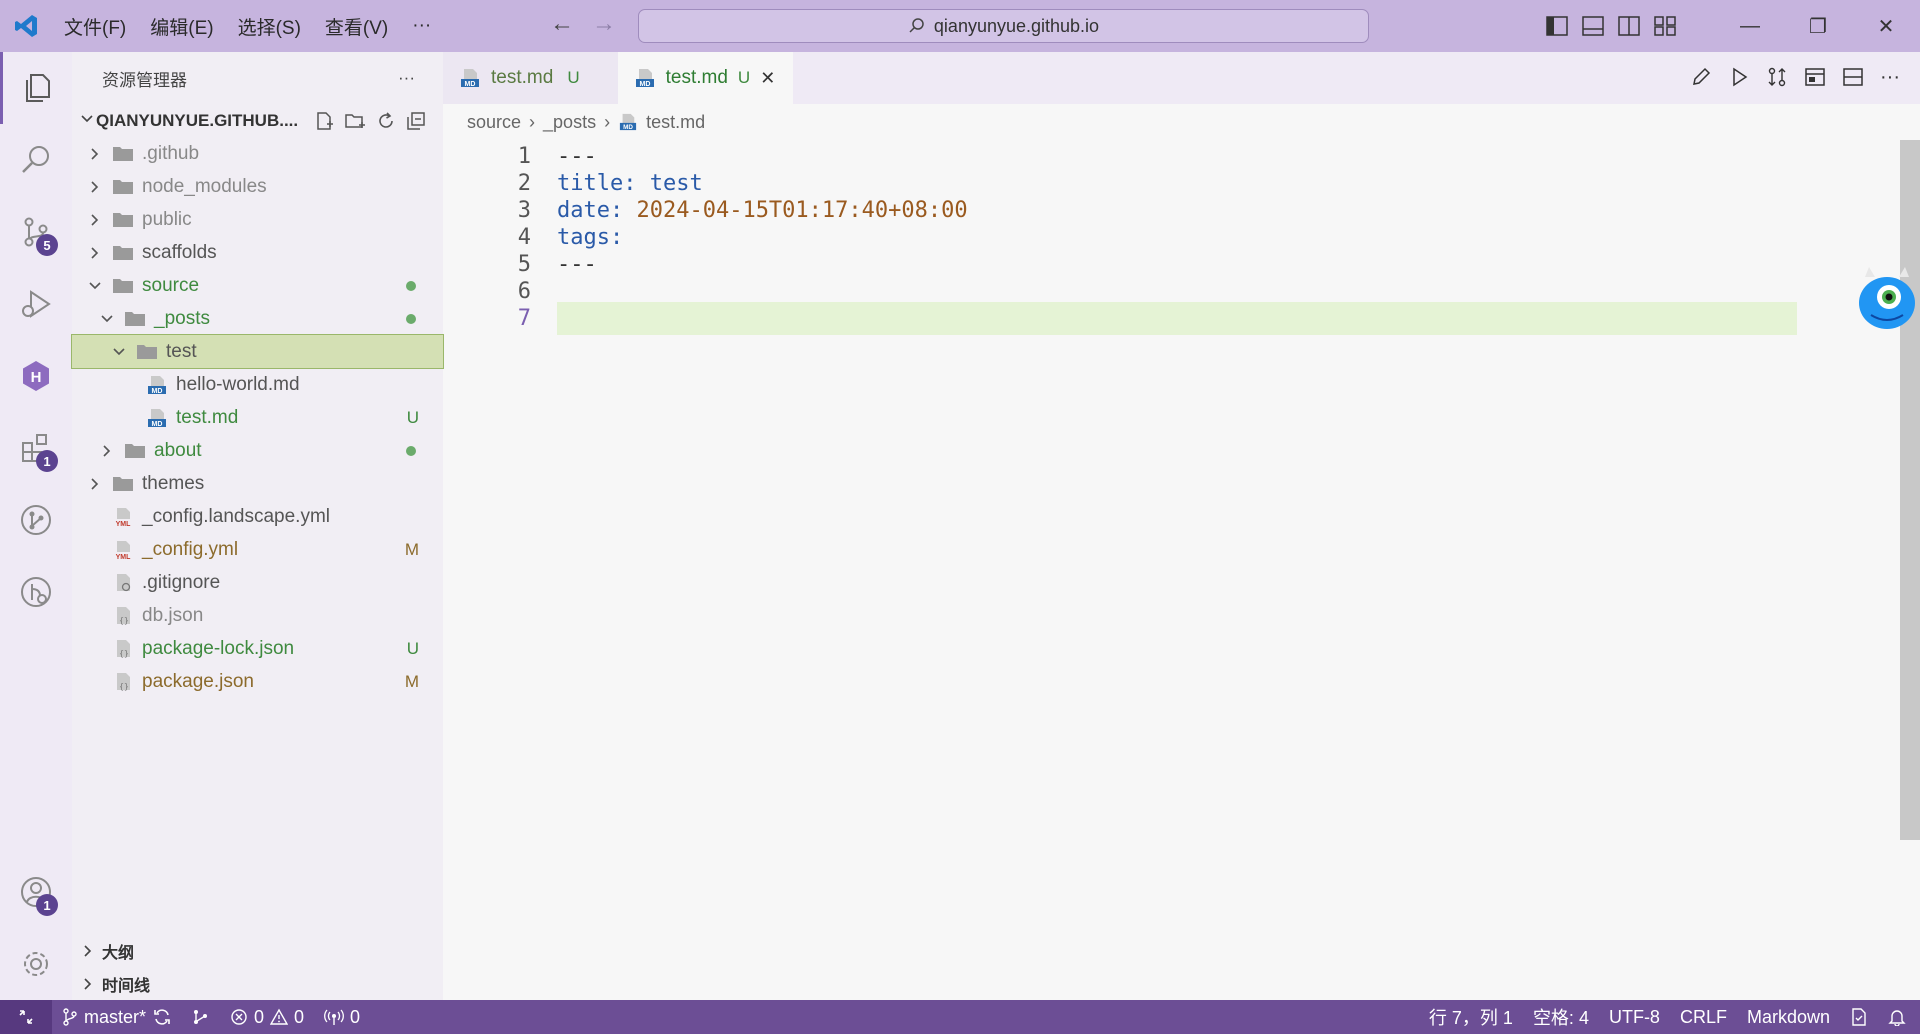 Image resolution: width=1920 pixels, height=1034 pixels. What do you see at coordinates (257, 615) in the screenshot?
I see `tree-item-db-json: {} db.json` at bounding box center [257, 615].